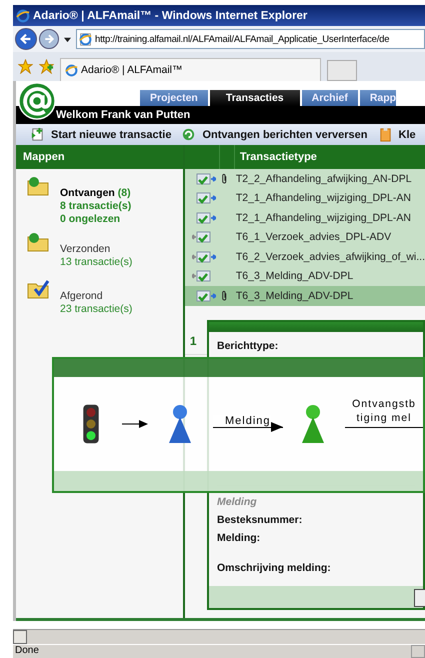 The width and height of the screenshot is (425, 658). What do you see at coordinates (67, 39) in the screenshot?
I see `caret-icon` at bounding box center [67, 39].